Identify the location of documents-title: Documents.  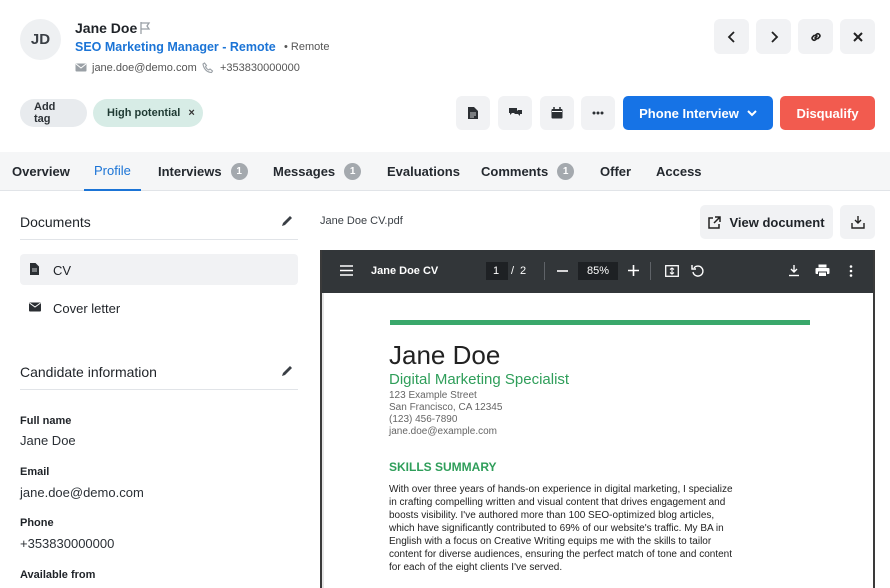
(55, 222).